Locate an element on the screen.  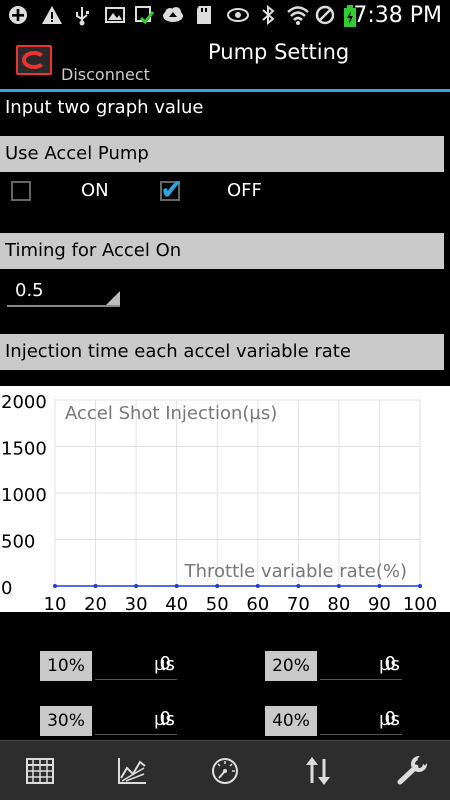
on-checkbox is located at coordinates (21, 191).